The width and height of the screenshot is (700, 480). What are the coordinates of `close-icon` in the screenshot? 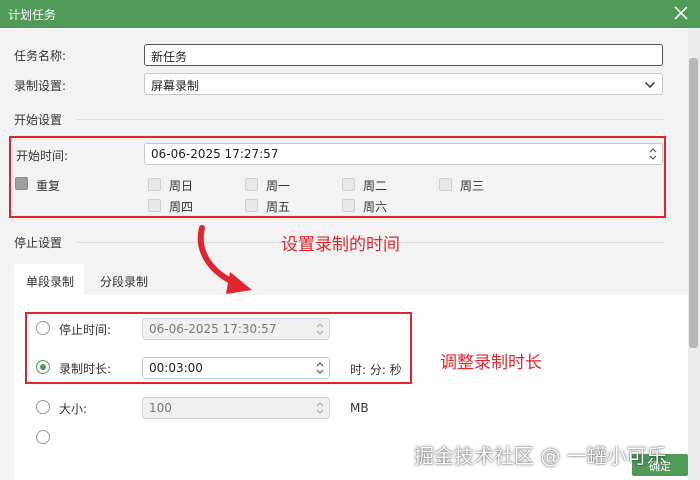 It's located at (681, 13).